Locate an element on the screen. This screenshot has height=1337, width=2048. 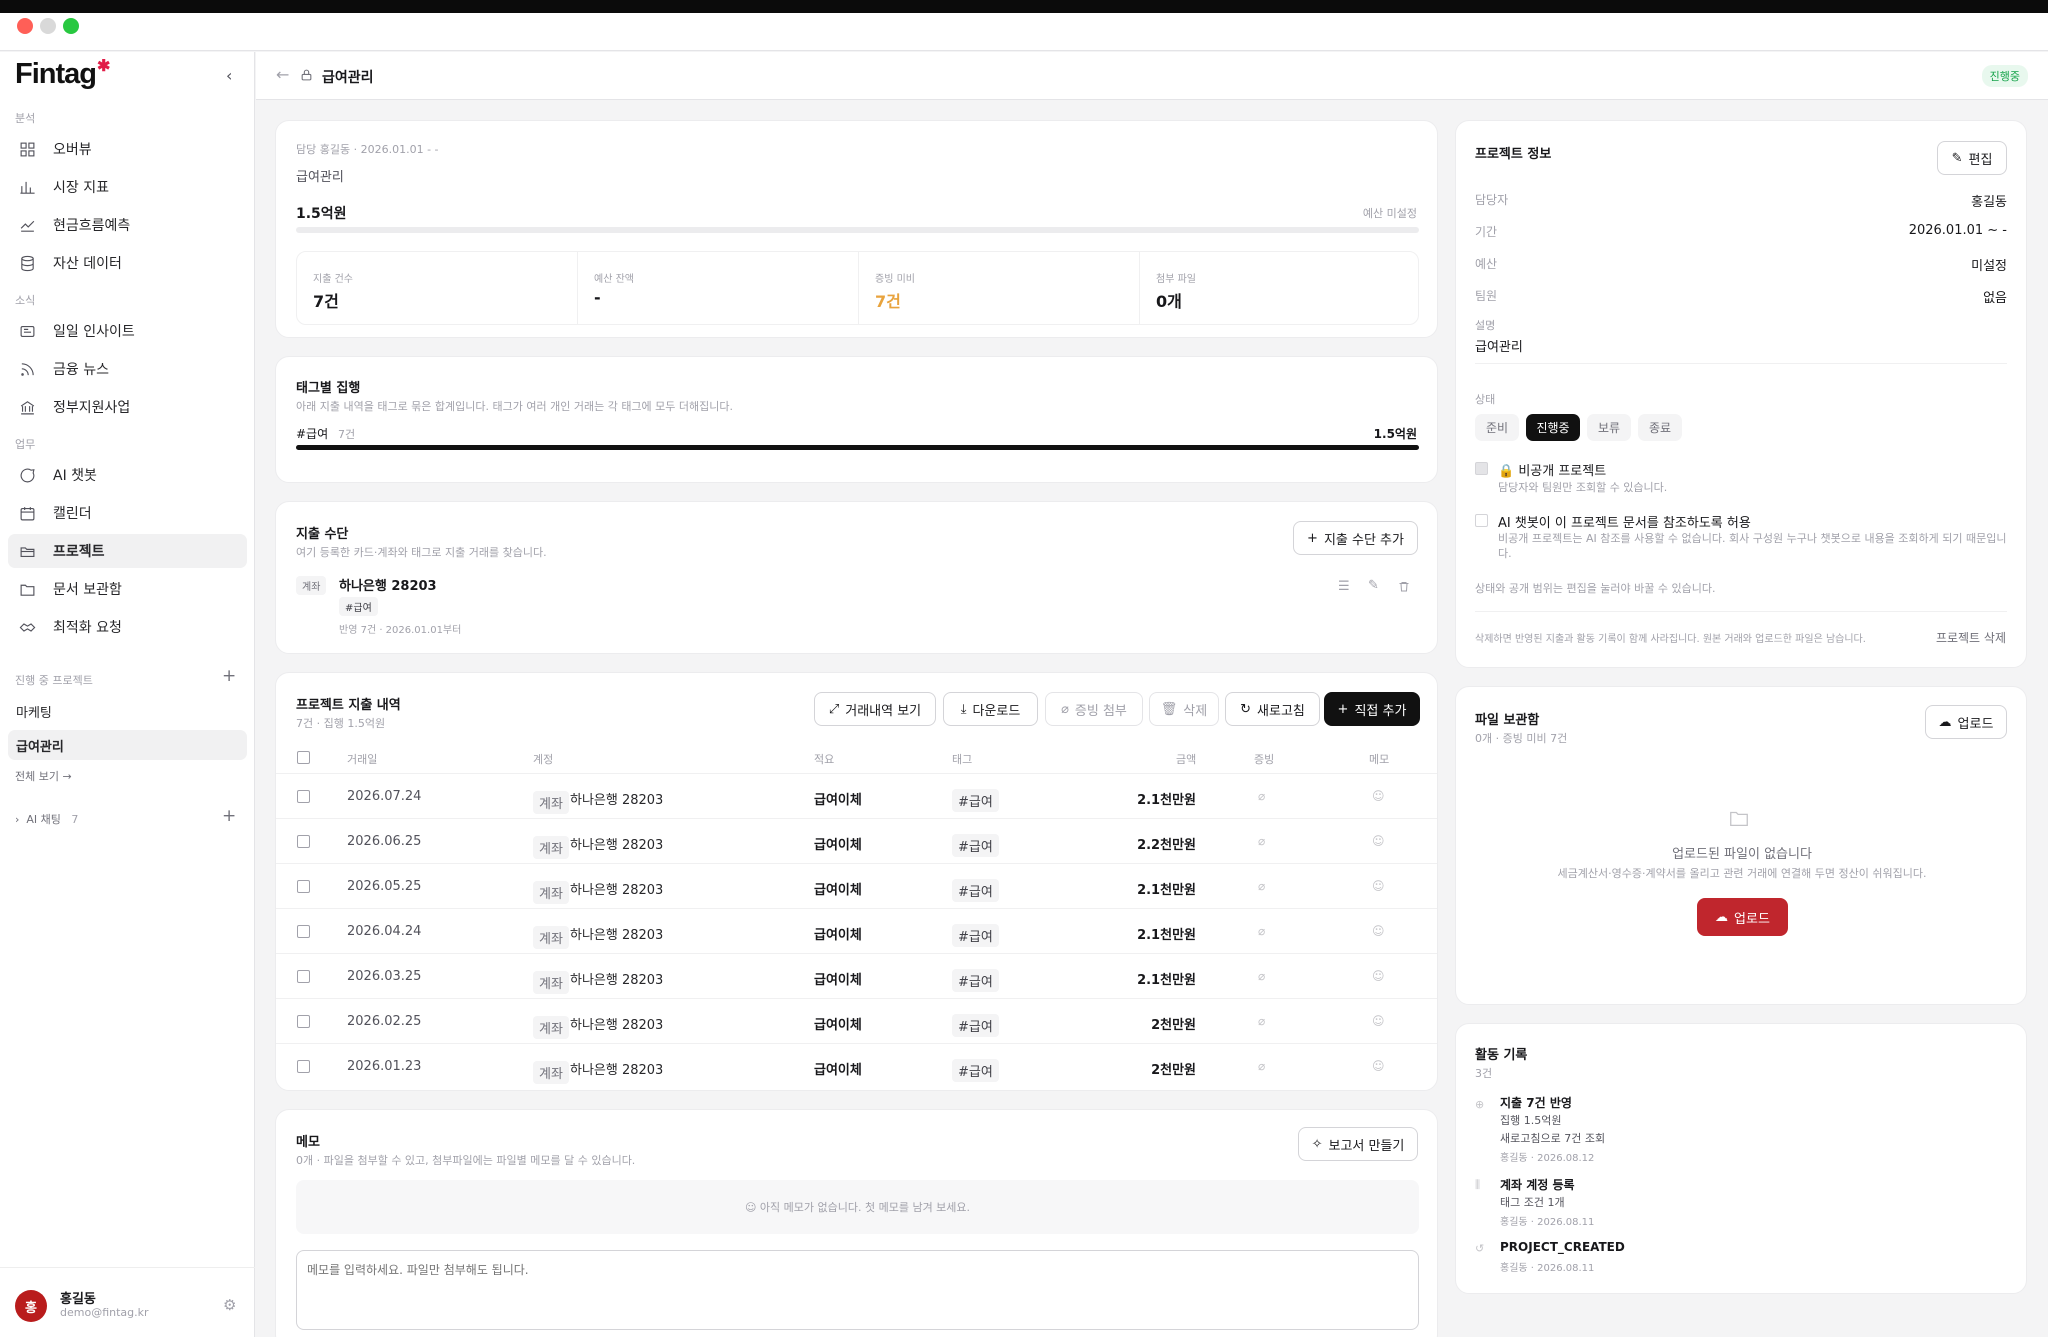
sidebar-item-daily-insight: 일일 인사이트 is located at coordinates (127, 331).